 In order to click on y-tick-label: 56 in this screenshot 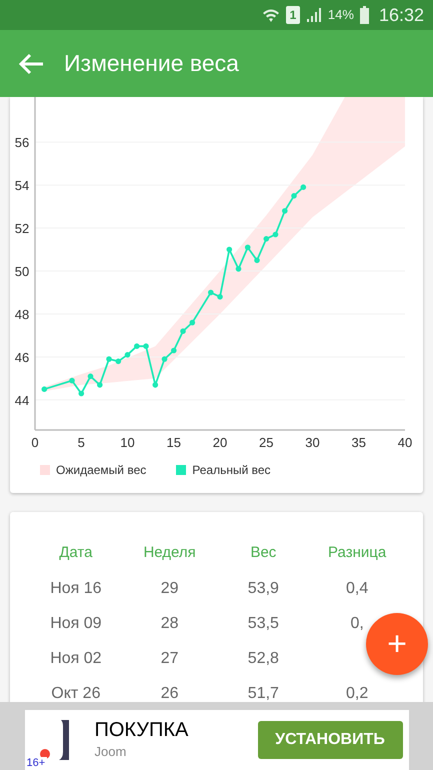, I will do `click(22, 142)`.